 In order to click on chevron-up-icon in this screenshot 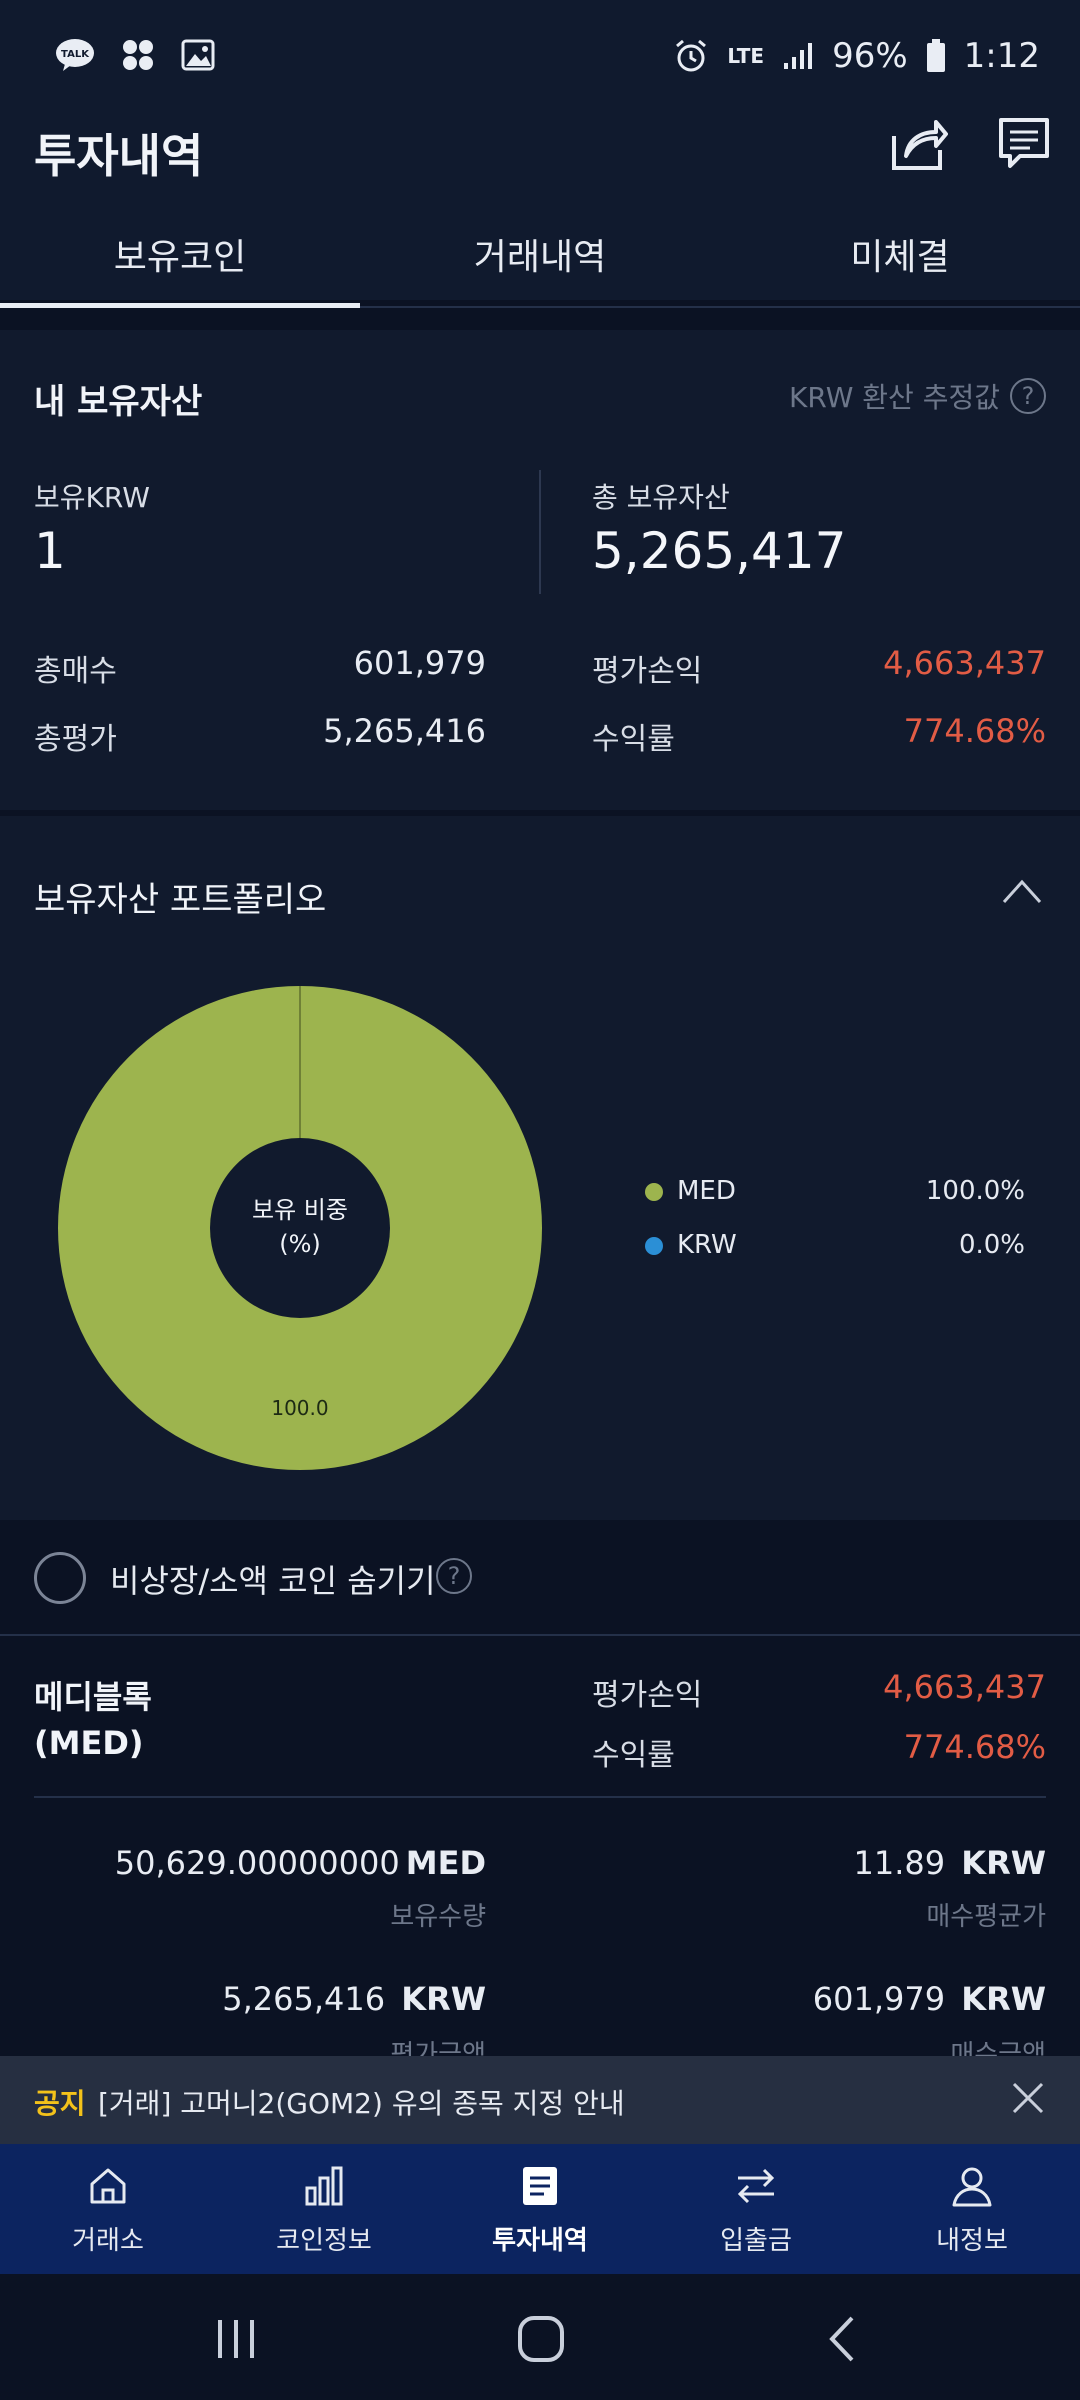, I will do `click(1022, 891)`.